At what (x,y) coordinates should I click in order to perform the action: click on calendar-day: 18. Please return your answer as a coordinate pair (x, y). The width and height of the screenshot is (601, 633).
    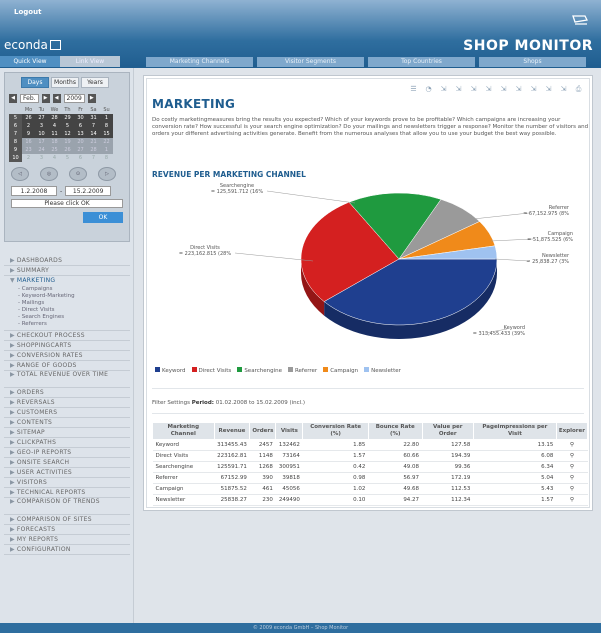
    Looking at the image, I should click on (54, 142).